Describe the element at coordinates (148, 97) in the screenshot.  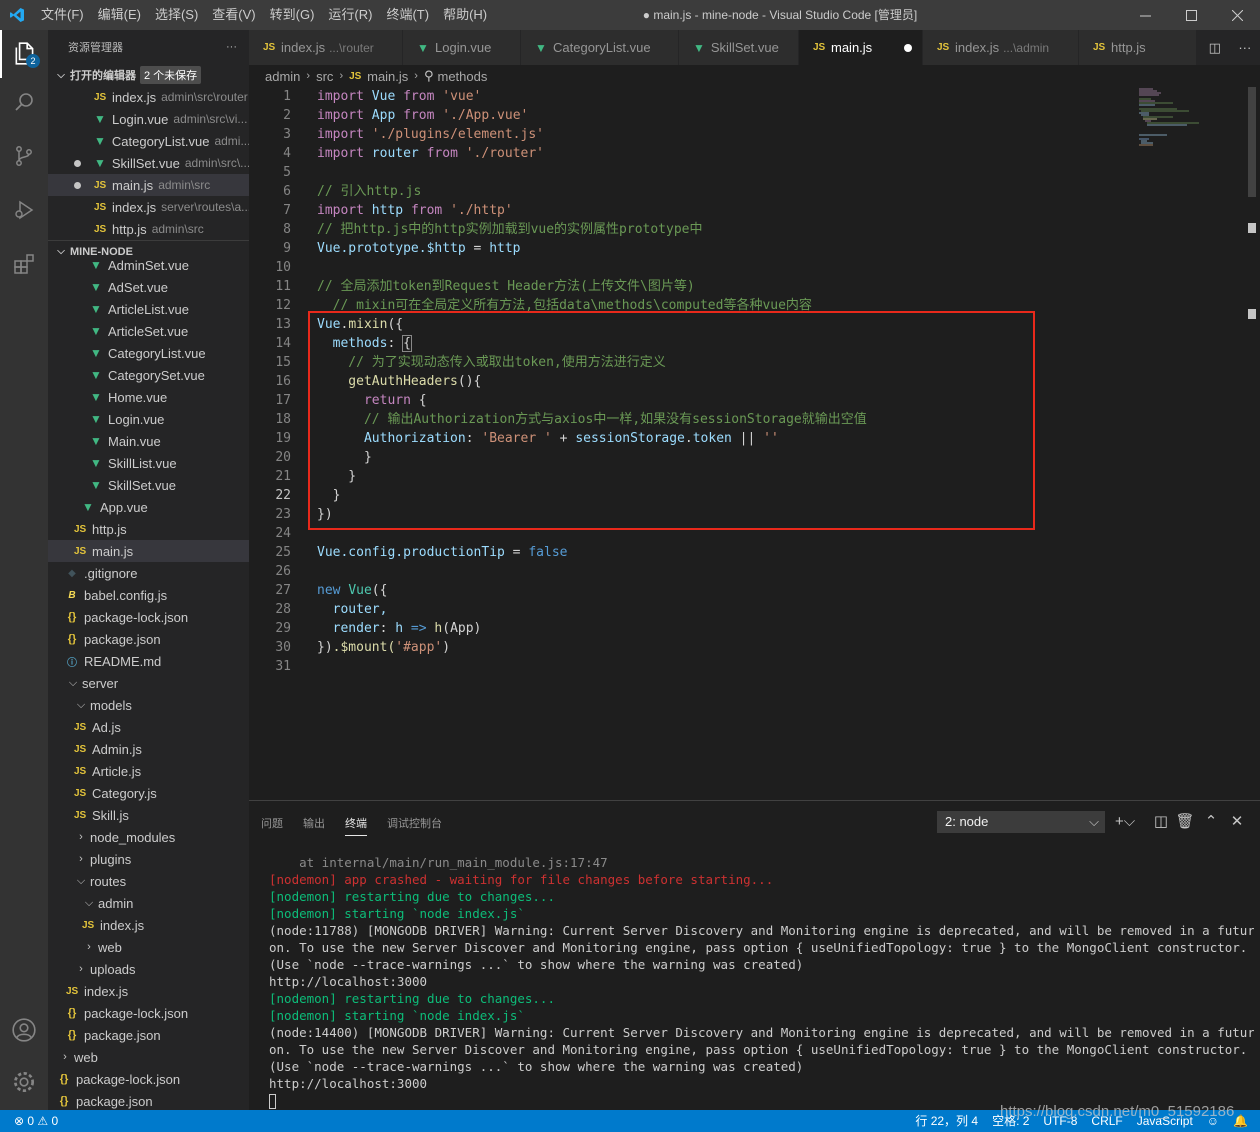
I see `open-editor-item: JS index.js admin\src\router` at that location.